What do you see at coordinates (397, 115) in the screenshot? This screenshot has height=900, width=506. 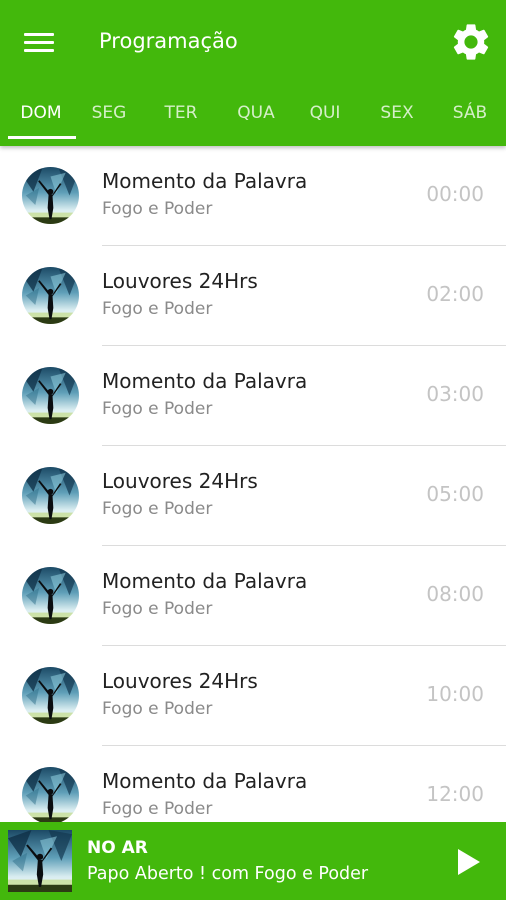 I see `tab-sex: SEX` at bounding box center [397, 115].